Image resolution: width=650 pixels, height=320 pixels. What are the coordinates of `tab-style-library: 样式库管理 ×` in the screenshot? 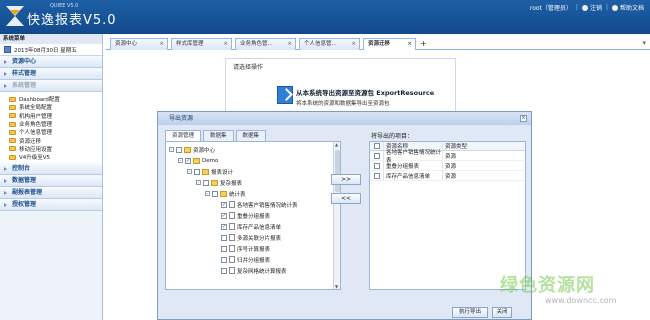 It's located at (201, 44).